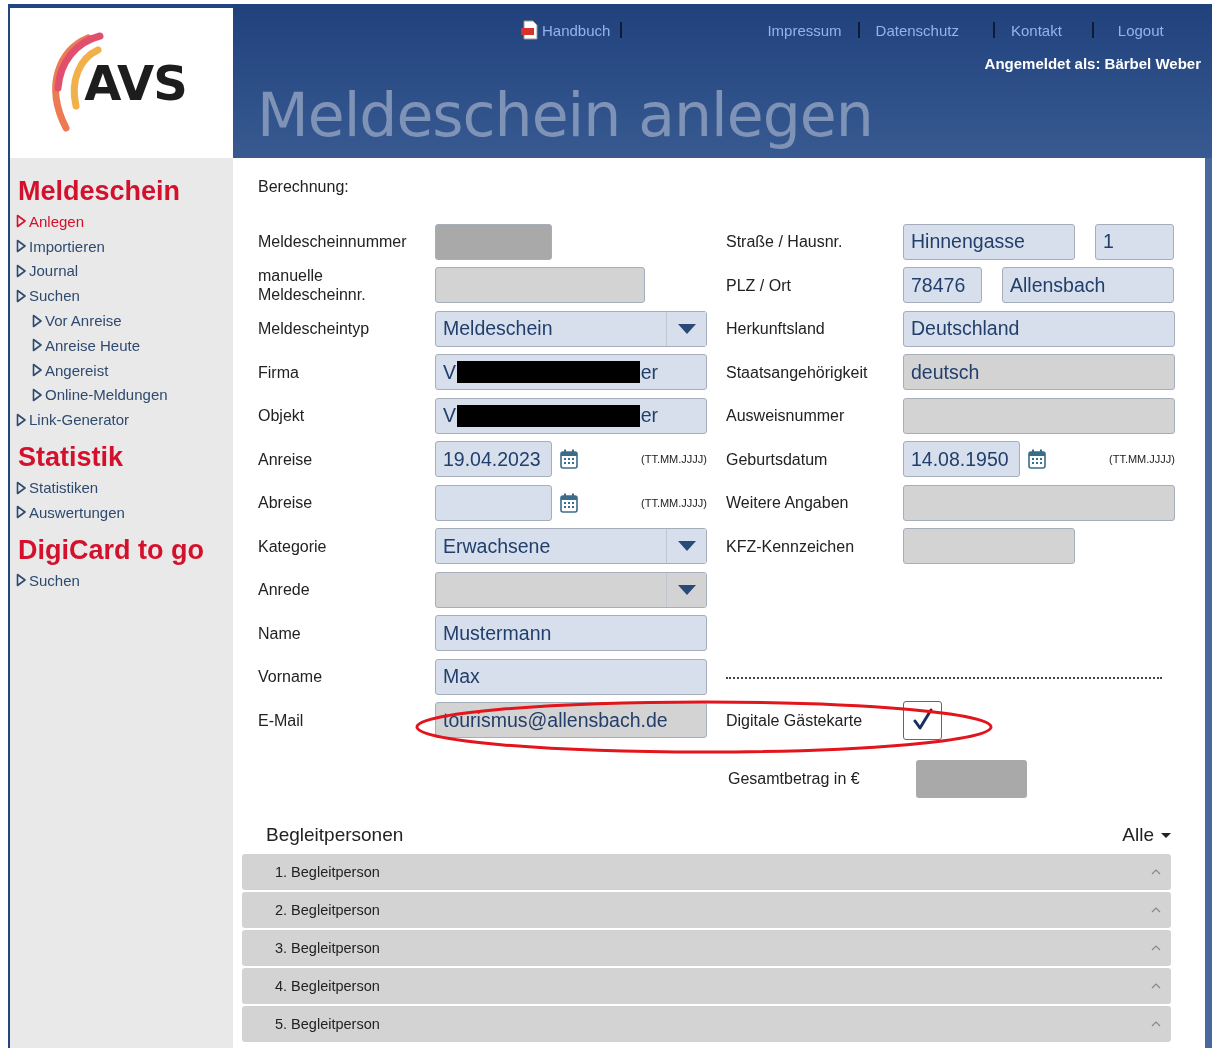 The height and width of the screenshot is (1048, 1212). Describe the element at coordinates (777, 459) in the screenshot. I see `field-label: Geburtsdatum` at that location.